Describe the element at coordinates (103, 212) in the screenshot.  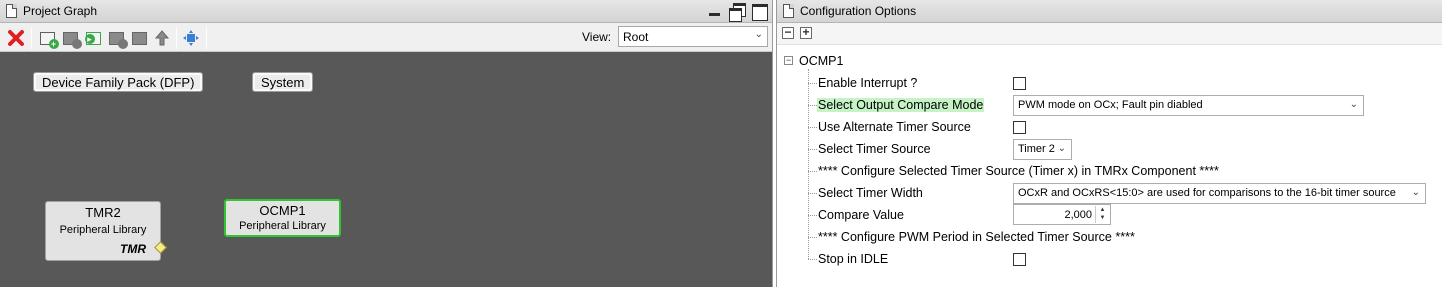
I see `node-title: TMR2` at that location.